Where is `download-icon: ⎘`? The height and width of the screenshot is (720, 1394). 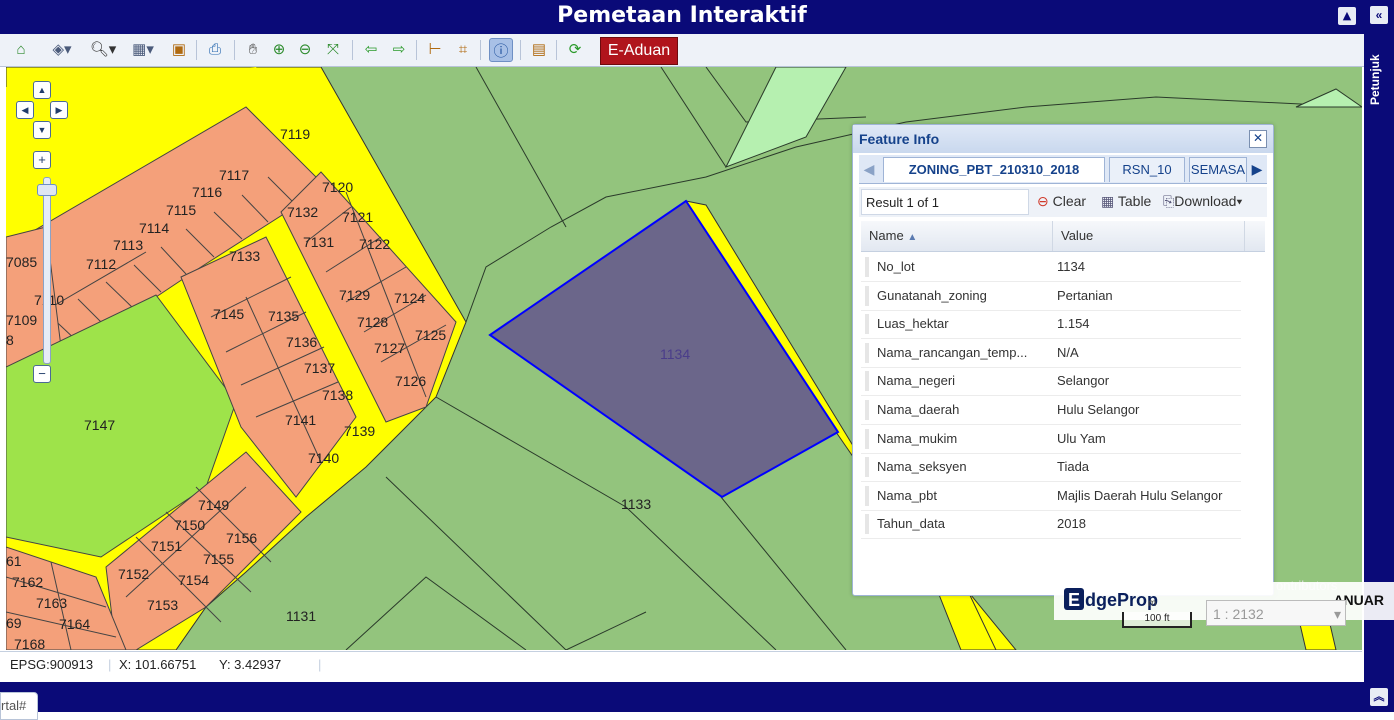 download-icon: ⎘ is located at coordinates (1169, 201).